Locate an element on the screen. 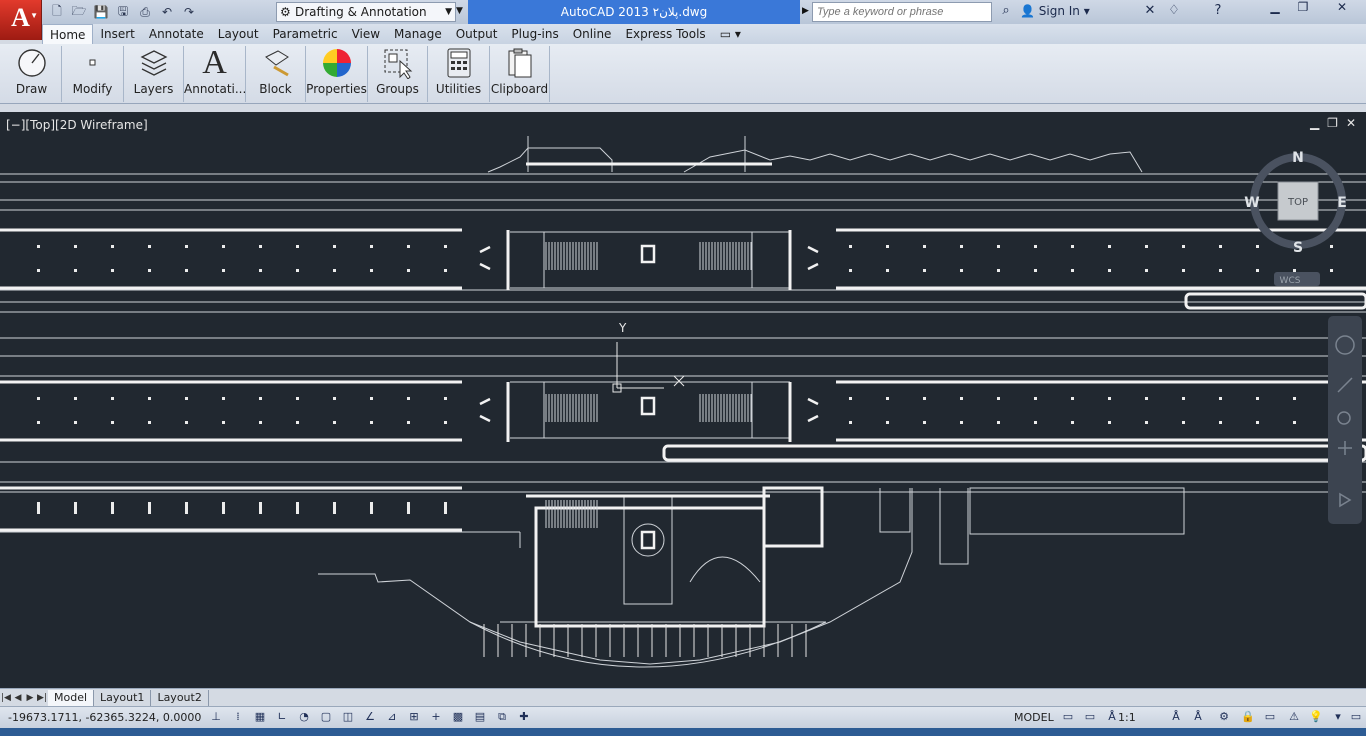 The width and height of the screenshot is (1366, 736). tab-model: Model is located at coordinates (71, 697).